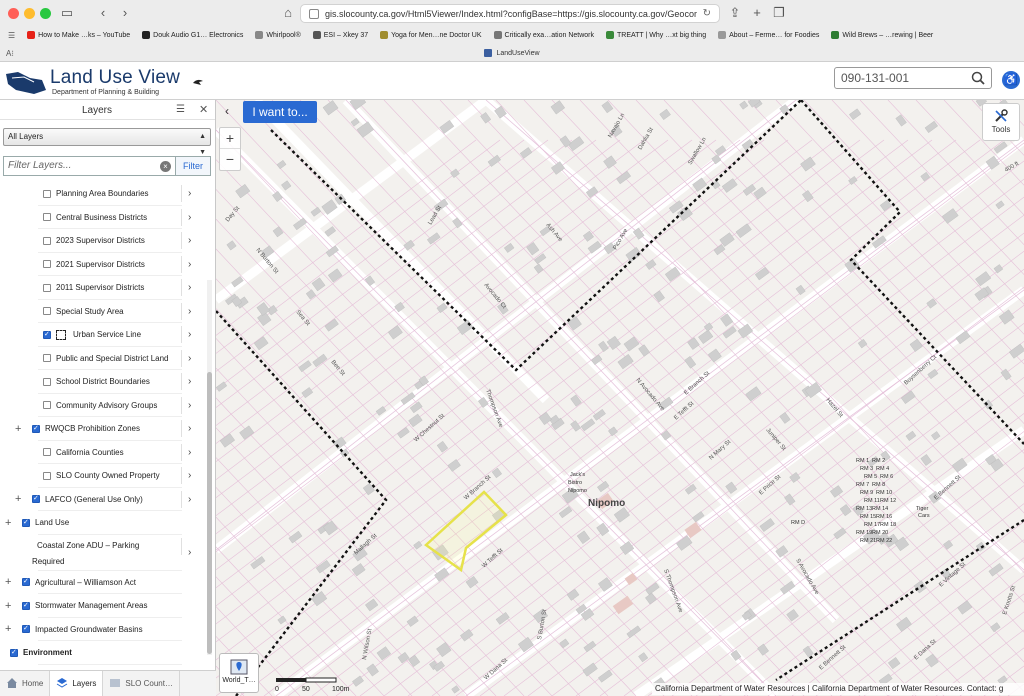 This screenshot has height=696, width=1024. What do you see at coordinates (103, 523) in the screenshot?
I see `layer-row: + Land Use` at bounding box center [103, 523].